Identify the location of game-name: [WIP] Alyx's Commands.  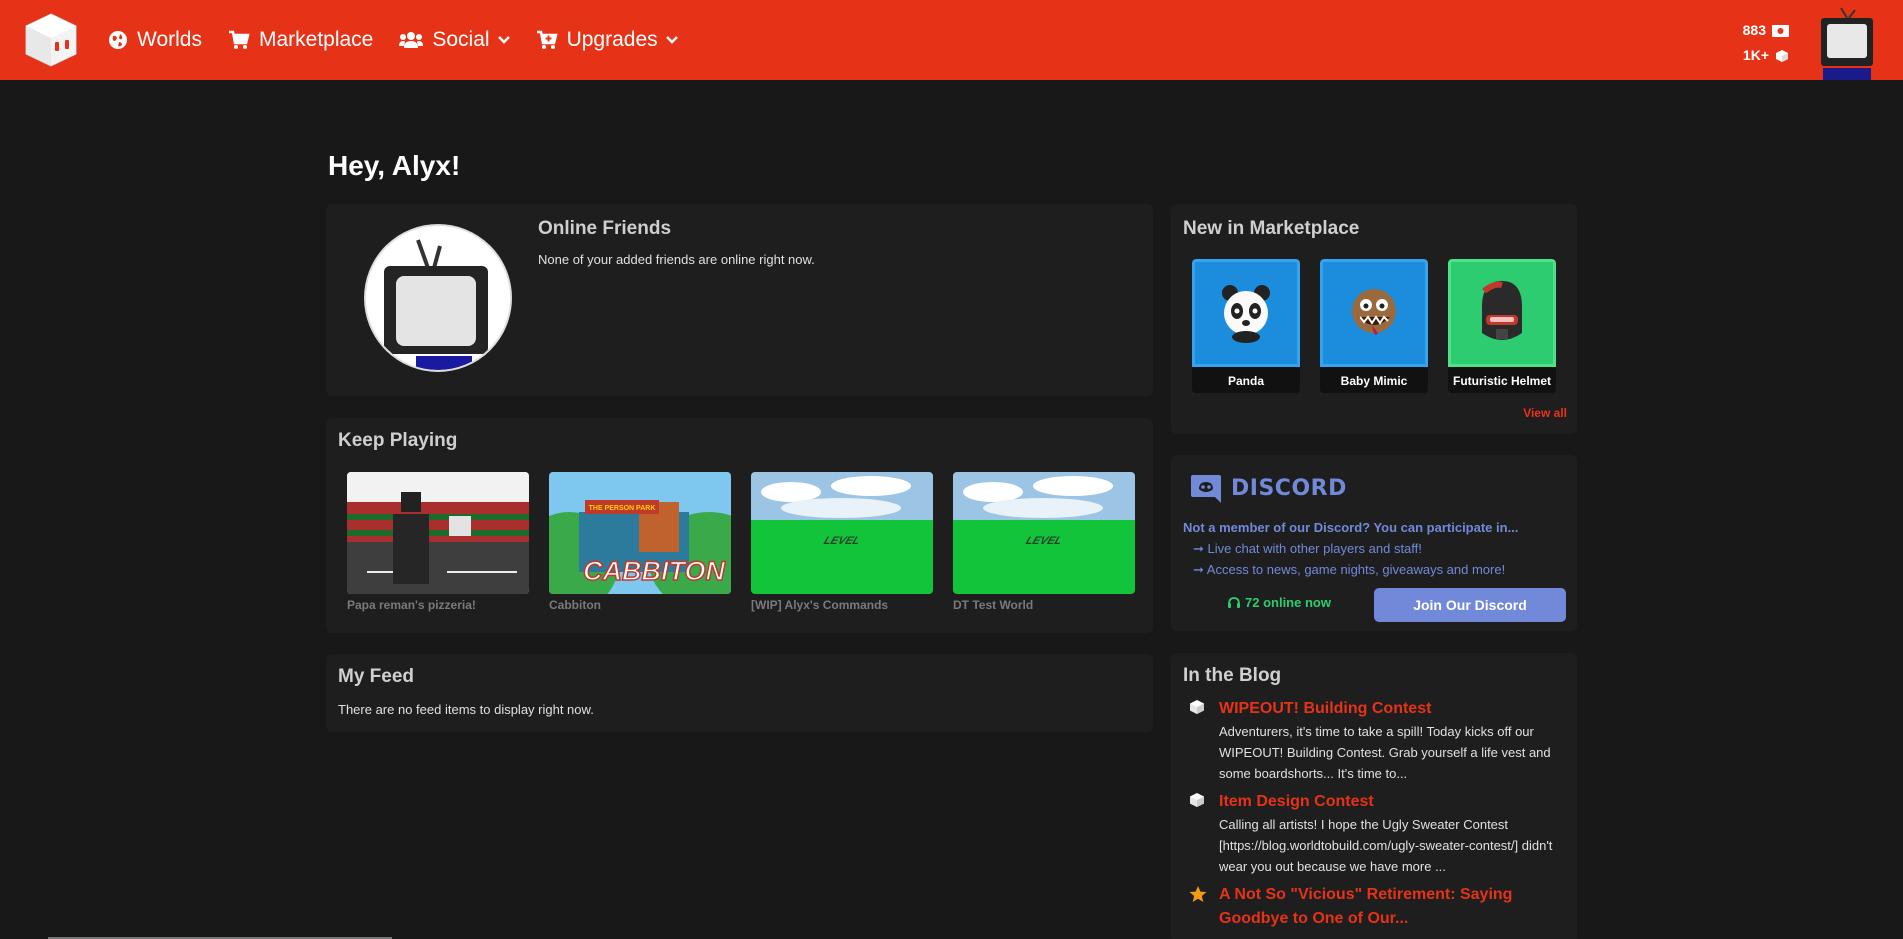
(820, 605).